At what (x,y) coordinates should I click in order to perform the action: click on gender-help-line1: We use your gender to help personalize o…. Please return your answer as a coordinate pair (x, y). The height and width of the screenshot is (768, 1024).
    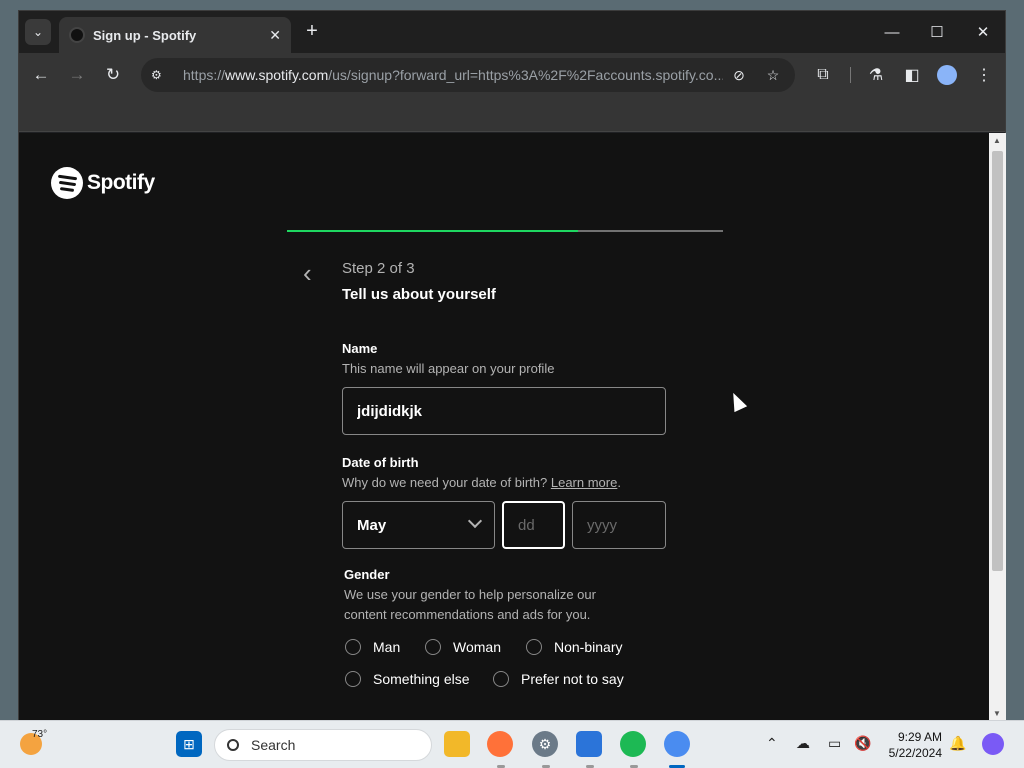
    Looking at the image, I should click on (470, 594).